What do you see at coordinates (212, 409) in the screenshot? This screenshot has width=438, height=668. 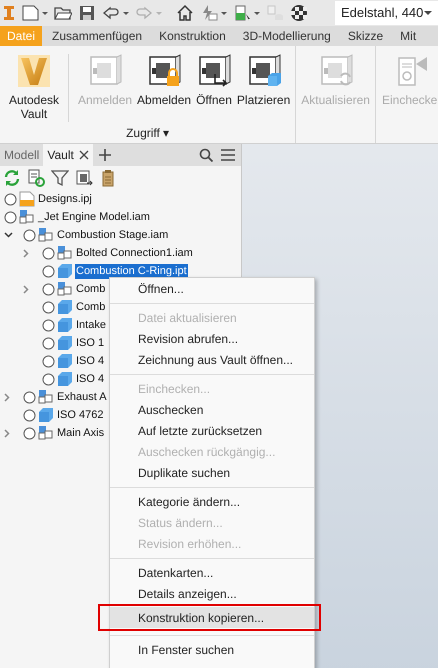 I see `menu-item: Auschecken` at bounding box center [212, 409].